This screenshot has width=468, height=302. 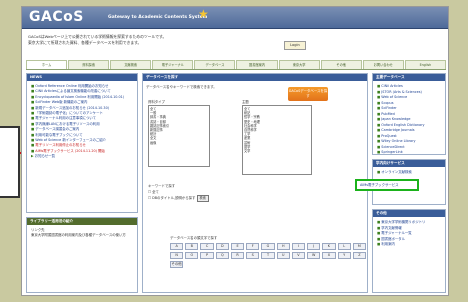 I want to click on login-button: Login, so click(x=295, y=45).